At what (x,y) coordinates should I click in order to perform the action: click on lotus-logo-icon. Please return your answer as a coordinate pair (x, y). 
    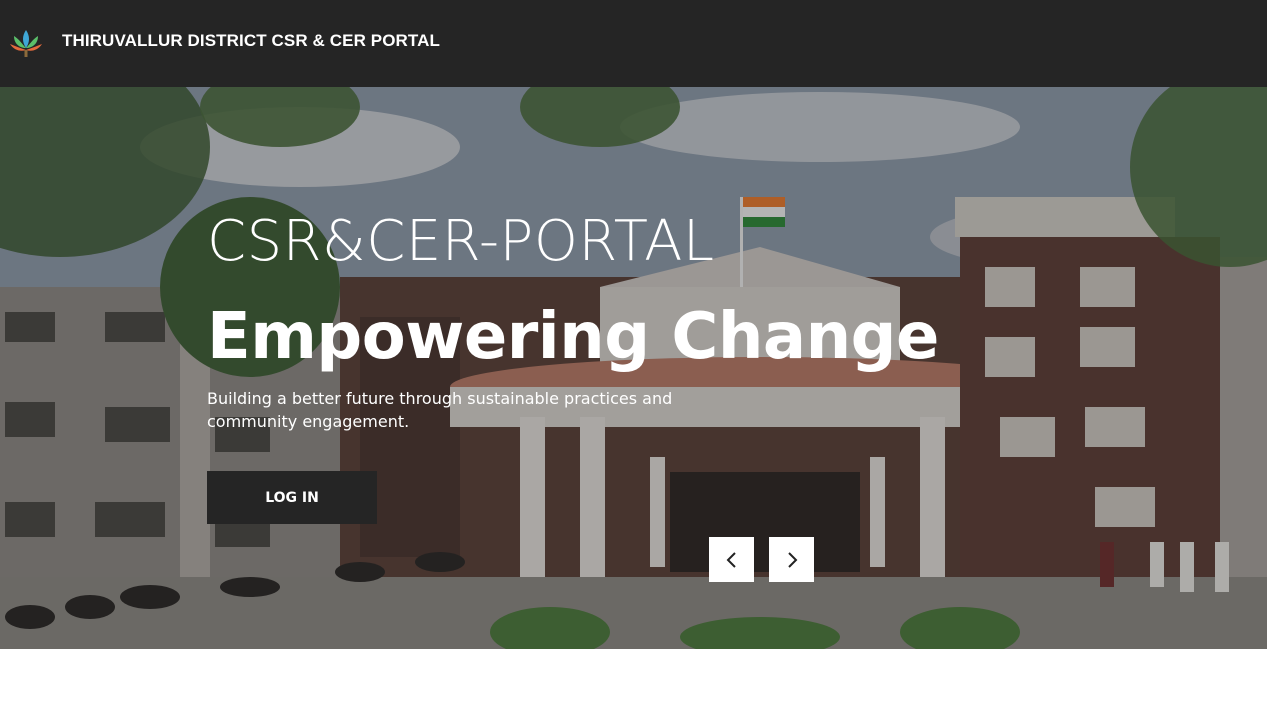
    Looking at the image, I should click on (26, 42).